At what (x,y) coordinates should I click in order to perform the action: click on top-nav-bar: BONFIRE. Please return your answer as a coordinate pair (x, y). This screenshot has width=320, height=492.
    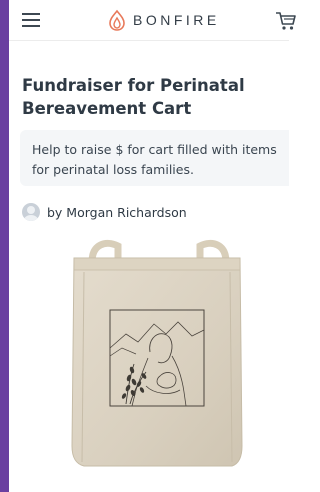
    Looking at the image, I should click on (152, 20).